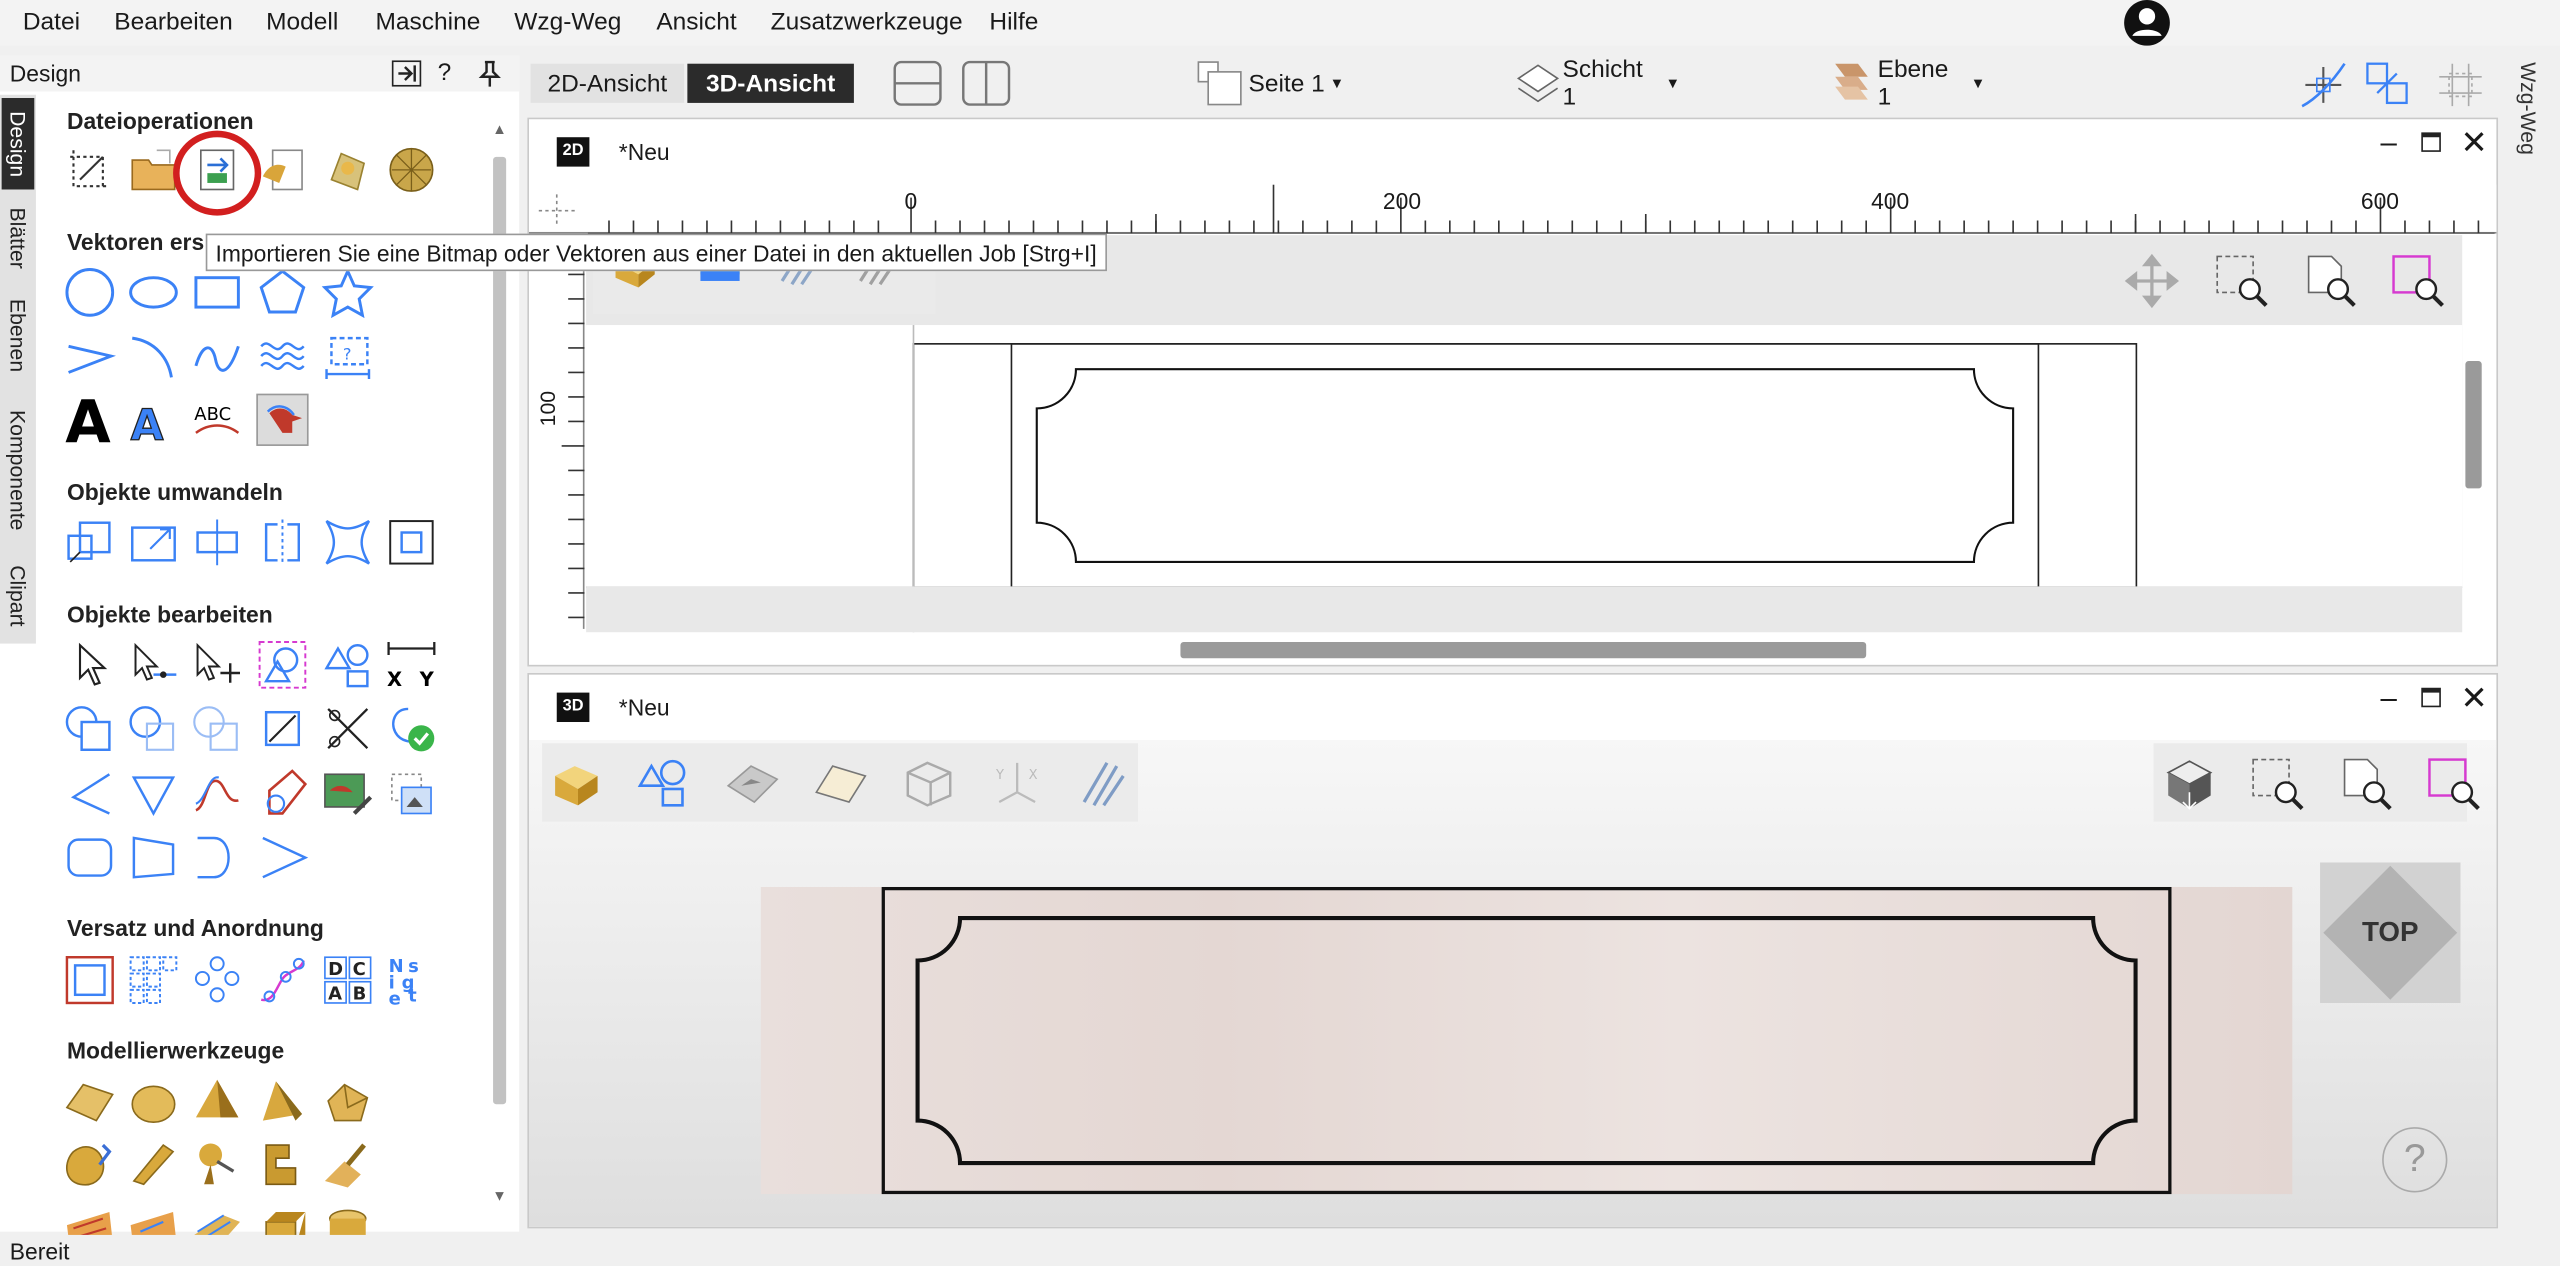  I want to click on plaque-vector, so click(1524, 465).